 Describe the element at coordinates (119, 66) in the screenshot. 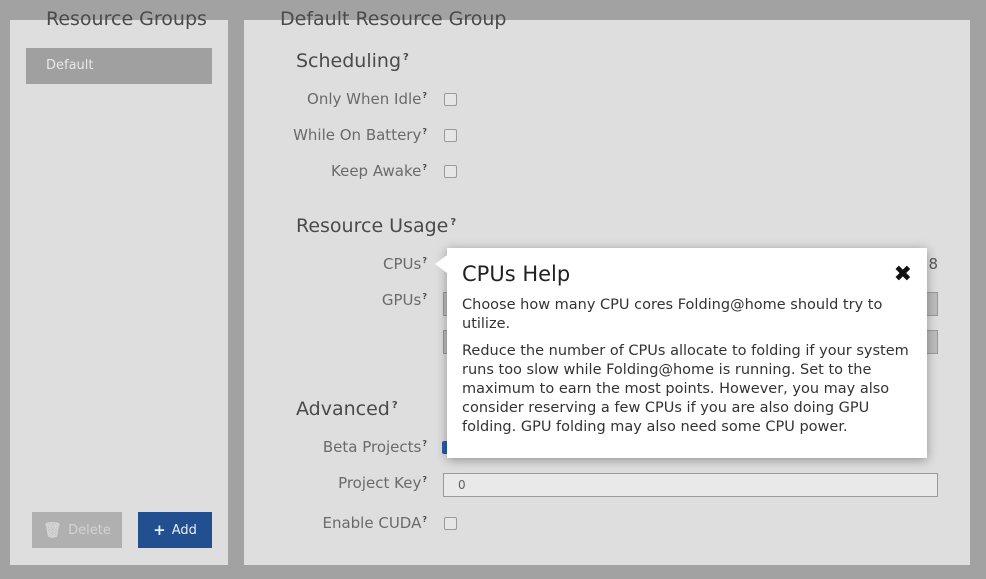

I see `group-item-default: Default` at that location.